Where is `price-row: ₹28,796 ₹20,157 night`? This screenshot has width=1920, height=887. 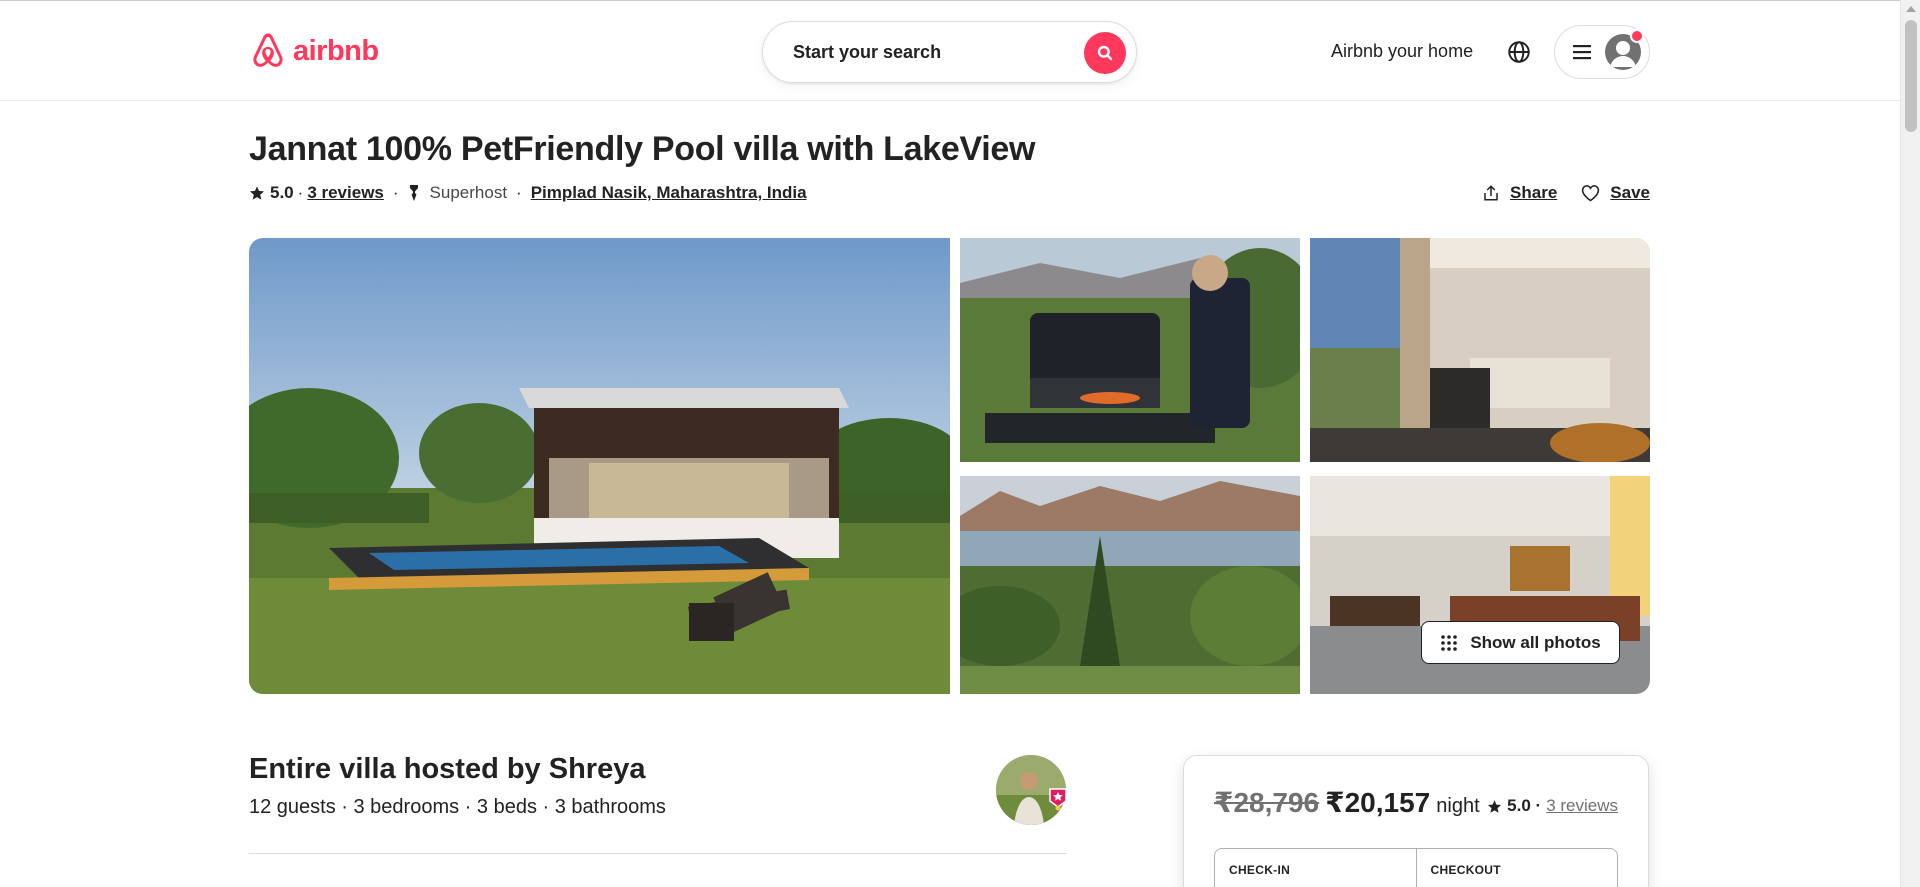 price-row: ₹28,796 ₹20,157 night is located at coordinates (1347, 802).